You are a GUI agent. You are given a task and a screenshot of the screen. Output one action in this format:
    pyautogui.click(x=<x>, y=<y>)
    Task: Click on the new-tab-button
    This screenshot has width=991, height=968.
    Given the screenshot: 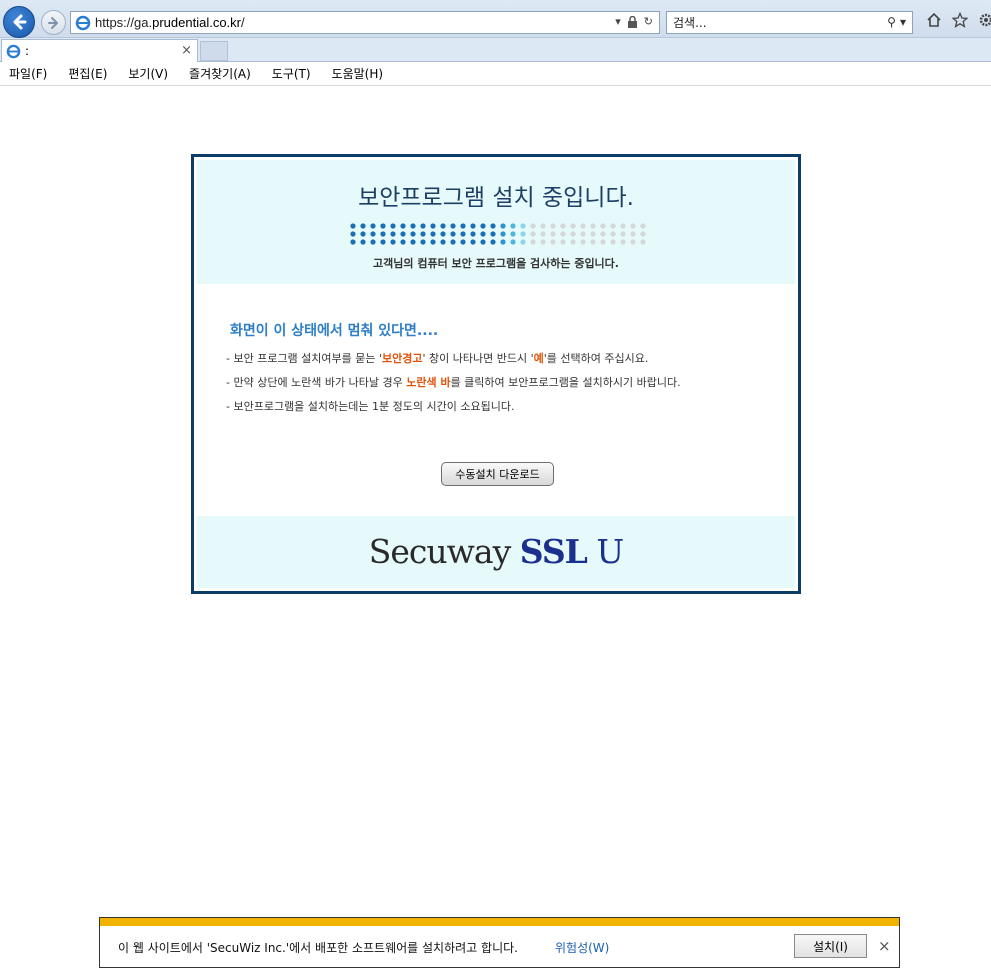 What is the action you would take?
    pyautogui.click(x=214, y=51)
    